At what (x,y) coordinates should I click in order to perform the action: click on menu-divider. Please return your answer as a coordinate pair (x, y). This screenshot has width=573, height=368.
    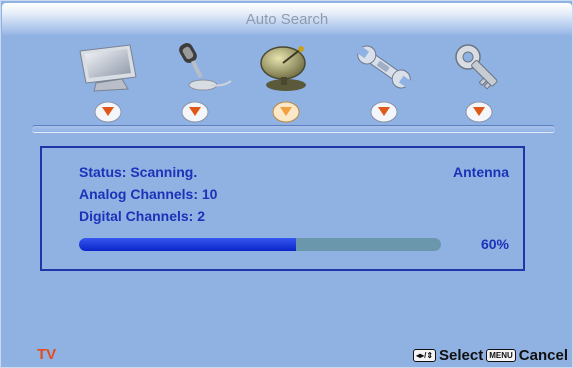
    Looking at the image, I should click on (293, 129).